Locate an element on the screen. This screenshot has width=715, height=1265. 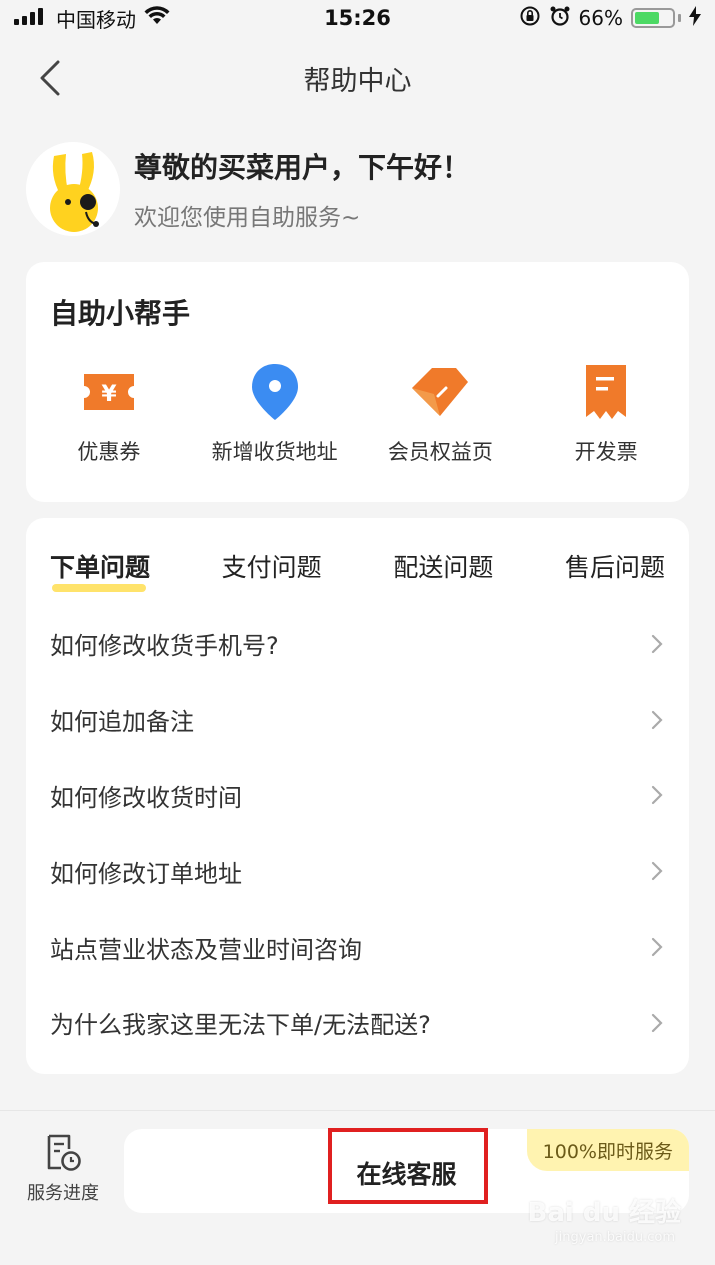
location-pin-icon is located at coordinates (274, 392).